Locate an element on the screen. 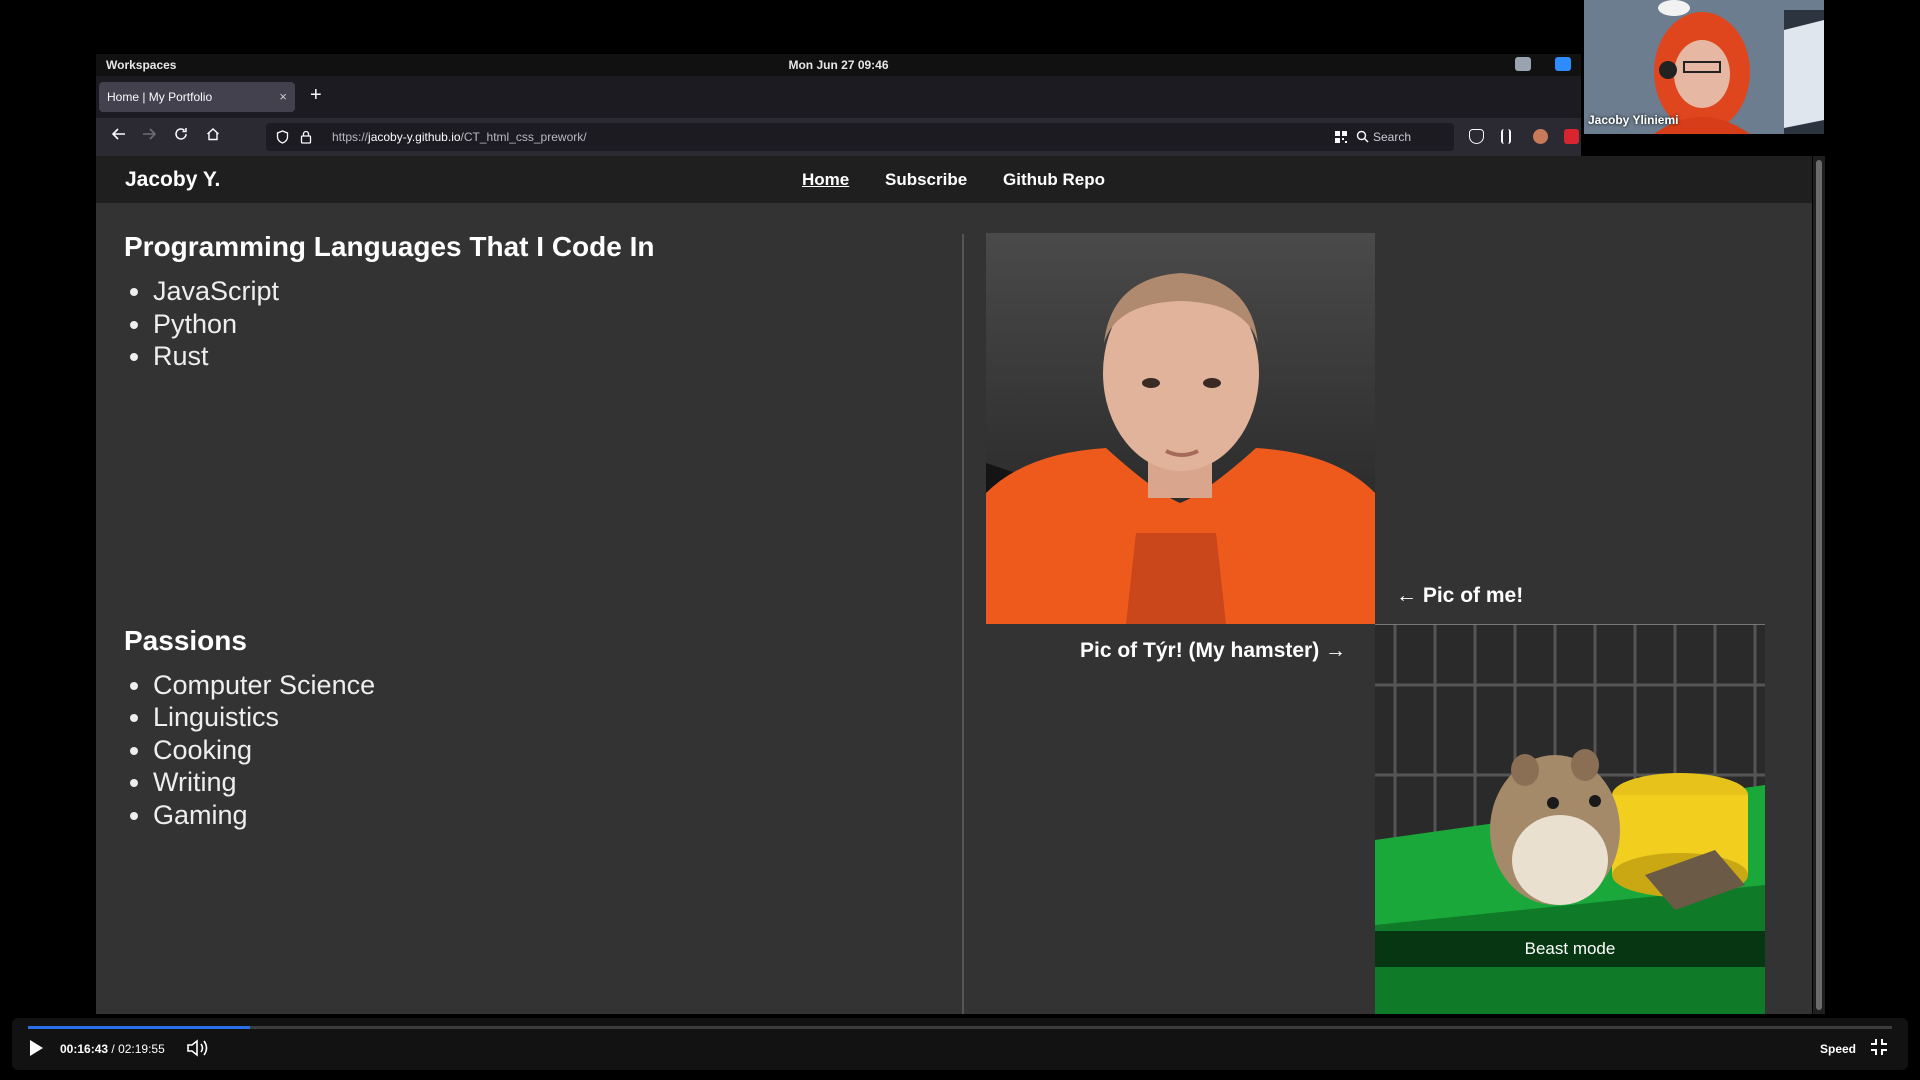 The width and height of the screenshot is (1920, 1080). nav-link-home: Home is located at coordinates (825, 180).